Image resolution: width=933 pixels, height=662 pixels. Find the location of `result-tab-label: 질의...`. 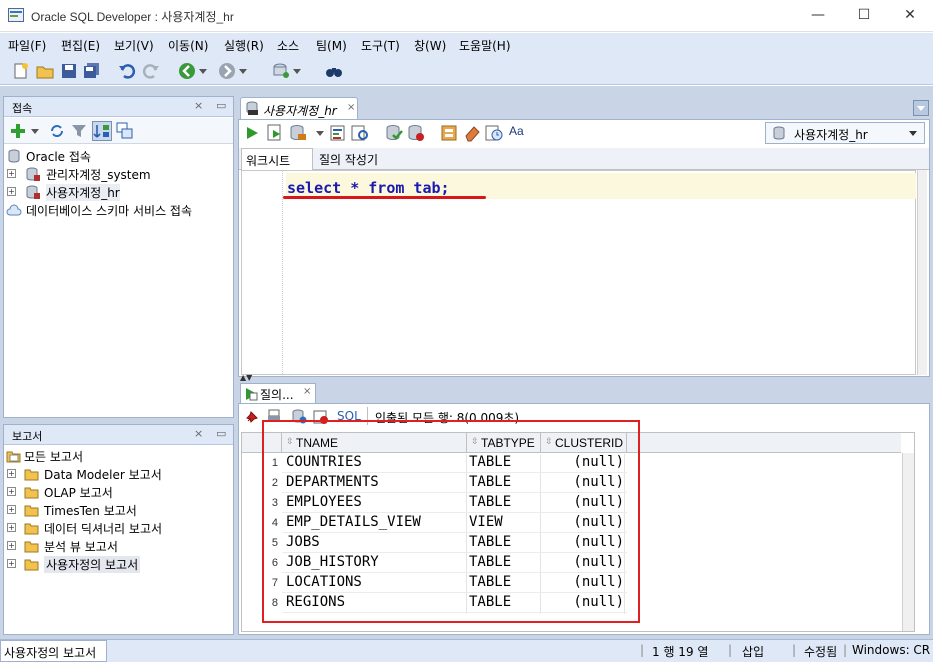

result-tab-label: 질의... is located at coordinates (277, 395).